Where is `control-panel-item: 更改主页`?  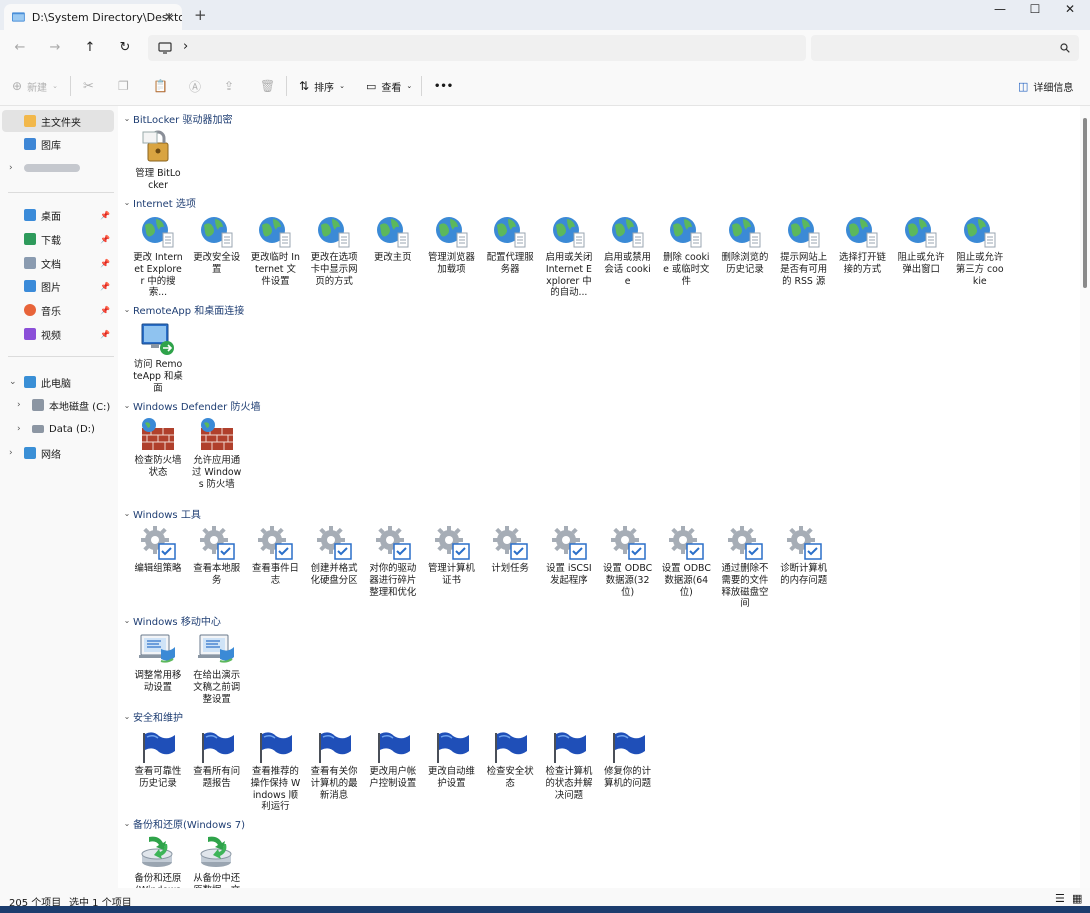
control-panel-item: 更改主页 is located at coordinates (393, 238).